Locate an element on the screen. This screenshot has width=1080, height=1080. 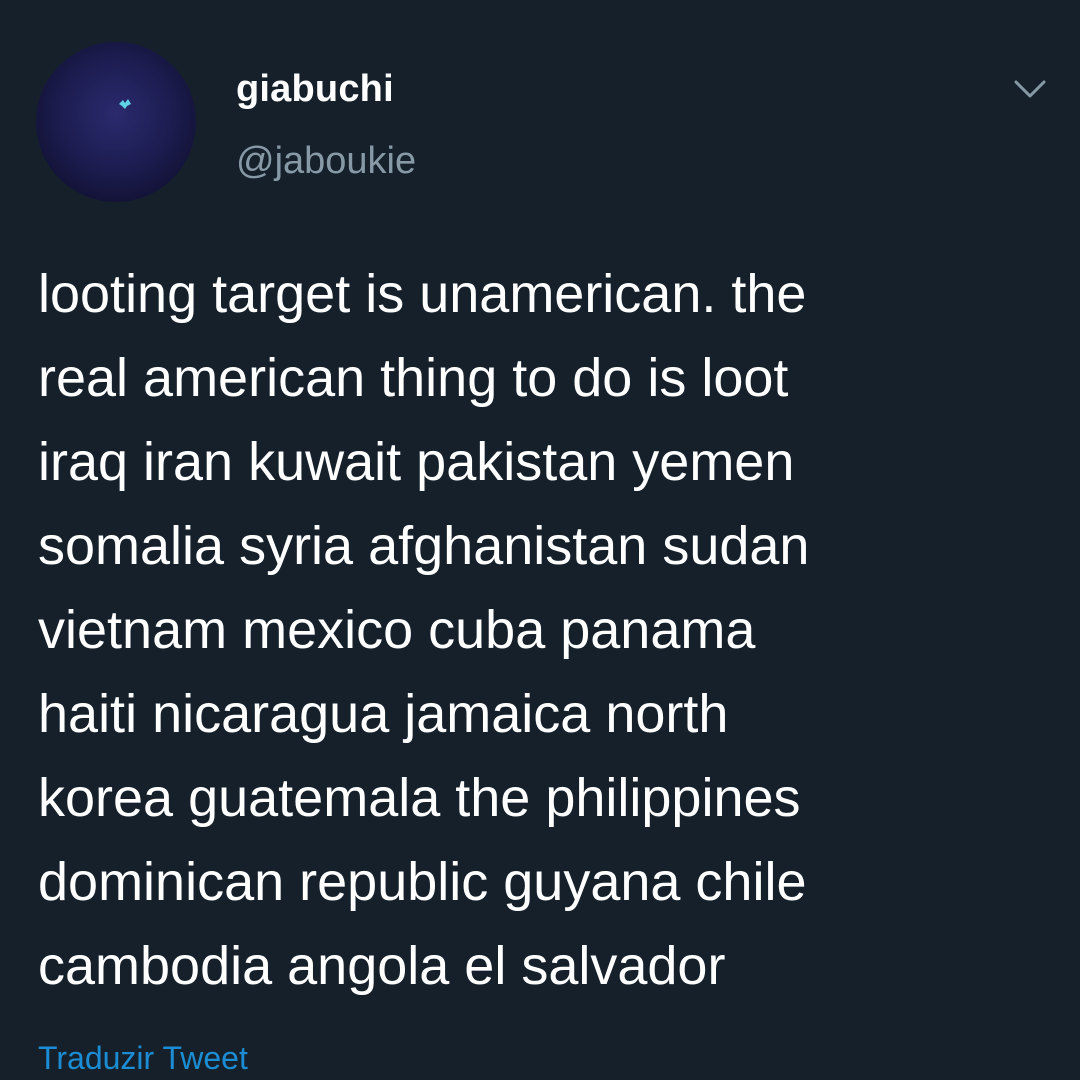
avatar is located at coordinates (116, 122).